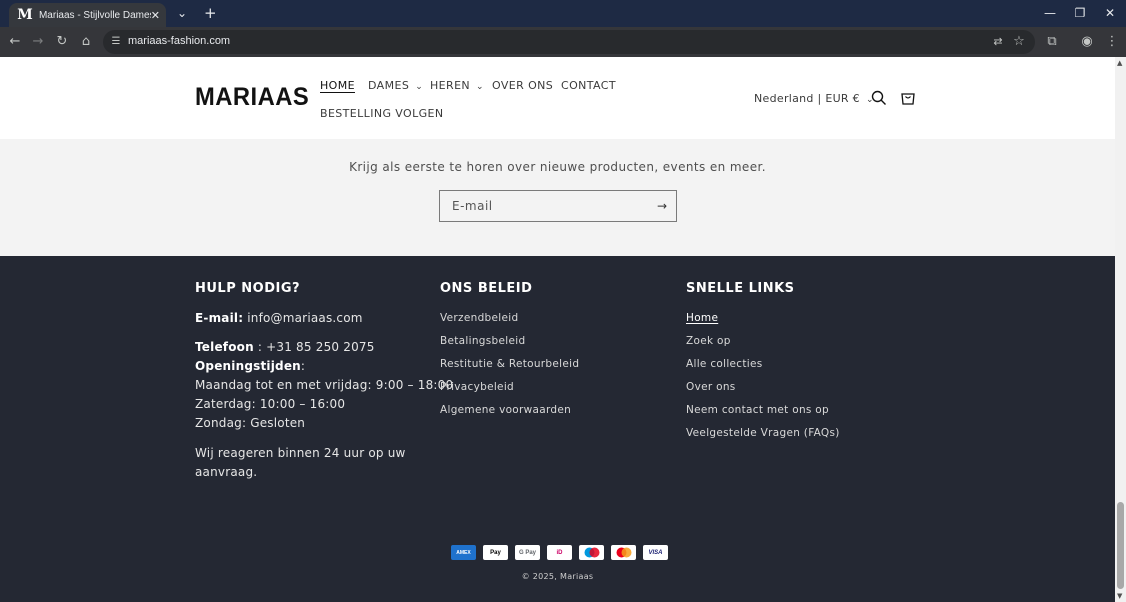 The width and height of the screenshot is (1126, 602). I want to click on quick-link-zoek-op: Zoek op, so click(708, 341).